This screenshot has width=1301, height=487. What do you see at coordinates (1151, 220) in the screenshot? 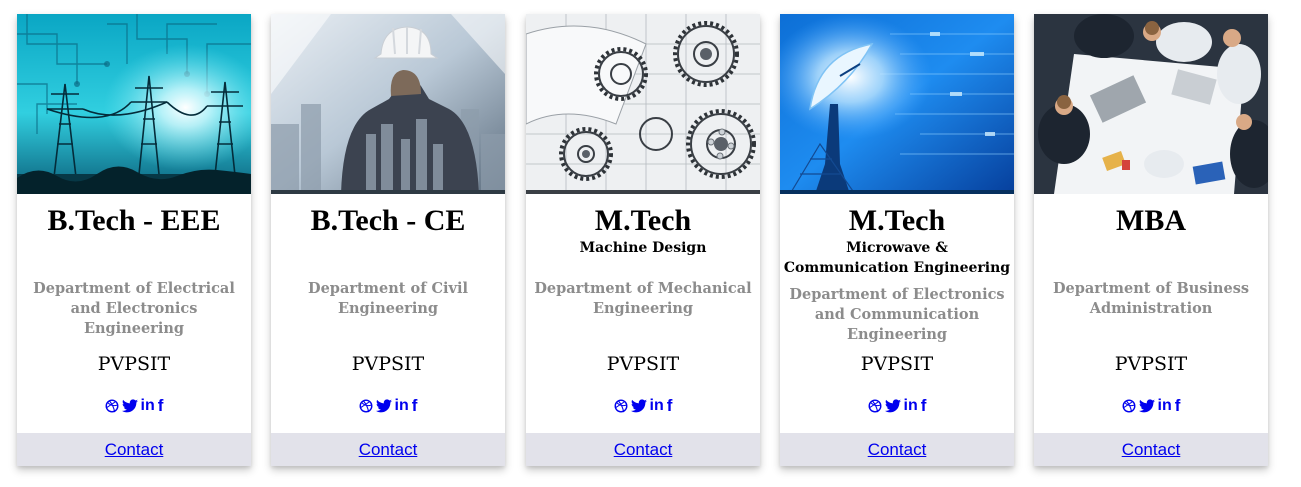
I see `card-title: MBA` at bounding box center [1151, 220].